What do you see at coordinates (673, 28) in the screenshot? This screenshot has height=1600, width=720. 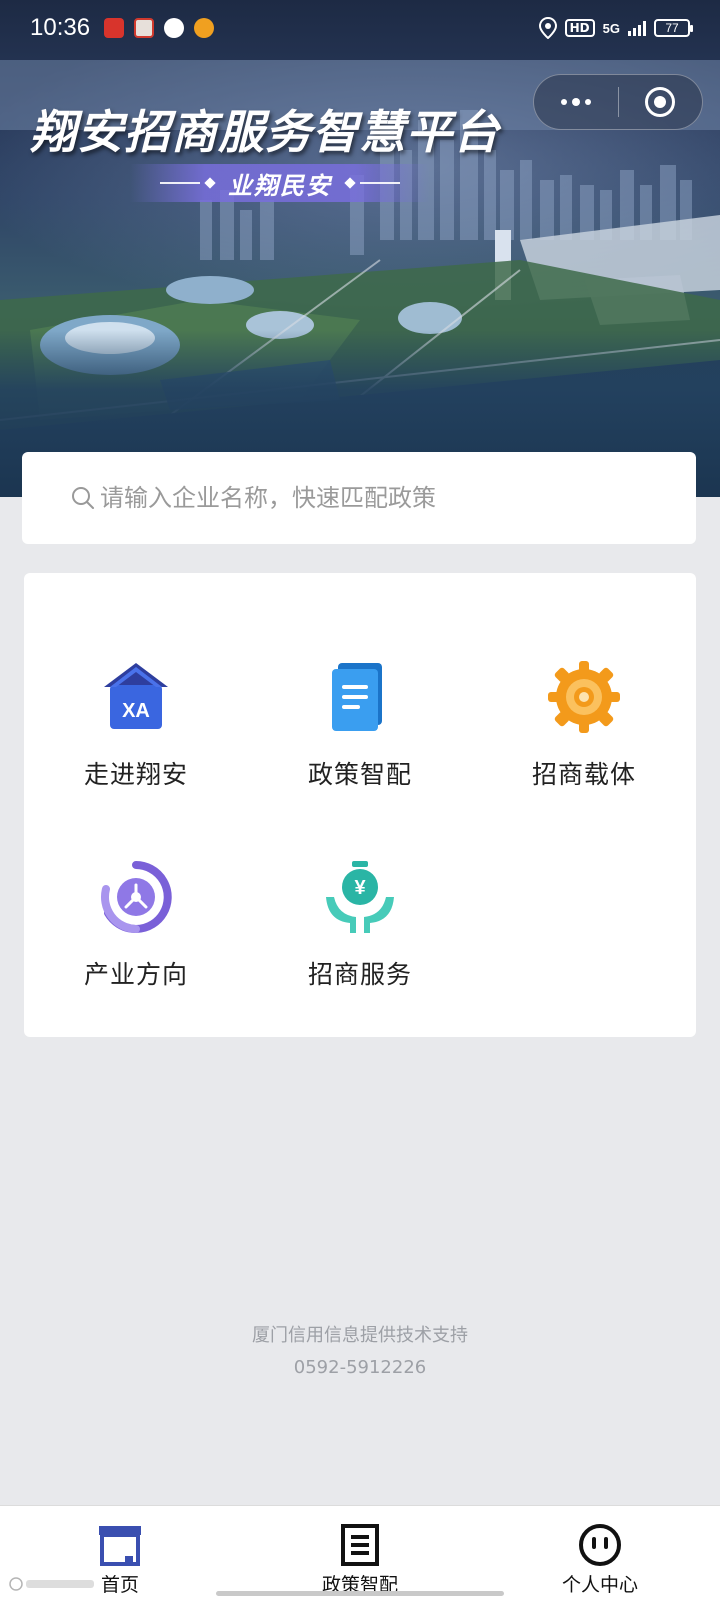 I see `battery-indicator: 77` at bounding box center [673, 28].